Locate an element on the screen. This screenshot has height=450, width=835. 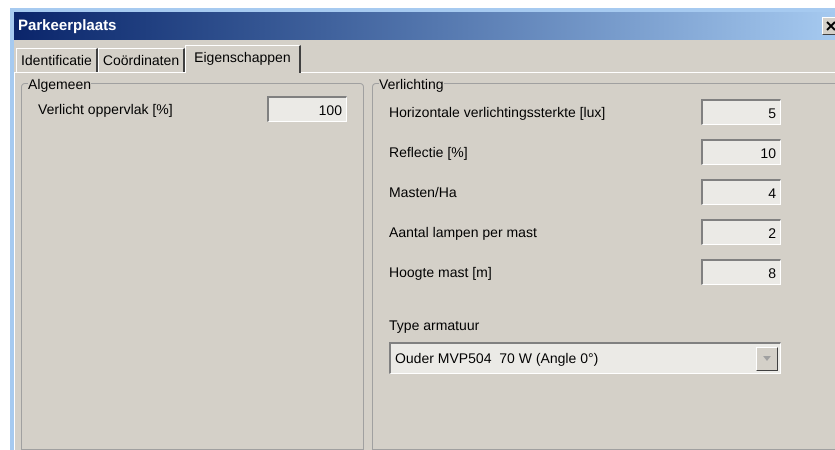
close-button is located at coordinates (828, 26).